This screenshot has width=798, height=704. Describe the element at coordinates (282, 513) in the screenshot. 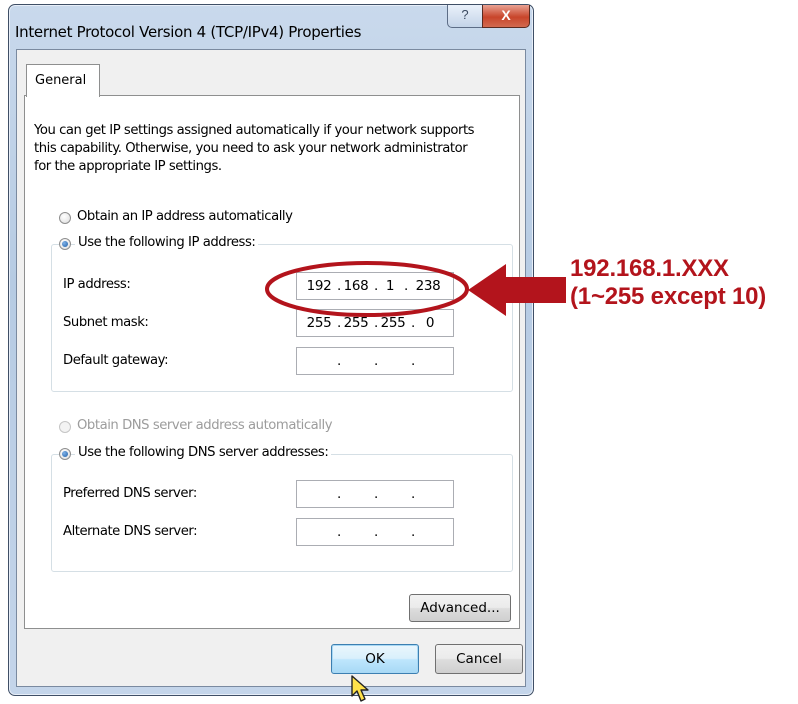

I see `dns-server-group` at that location.